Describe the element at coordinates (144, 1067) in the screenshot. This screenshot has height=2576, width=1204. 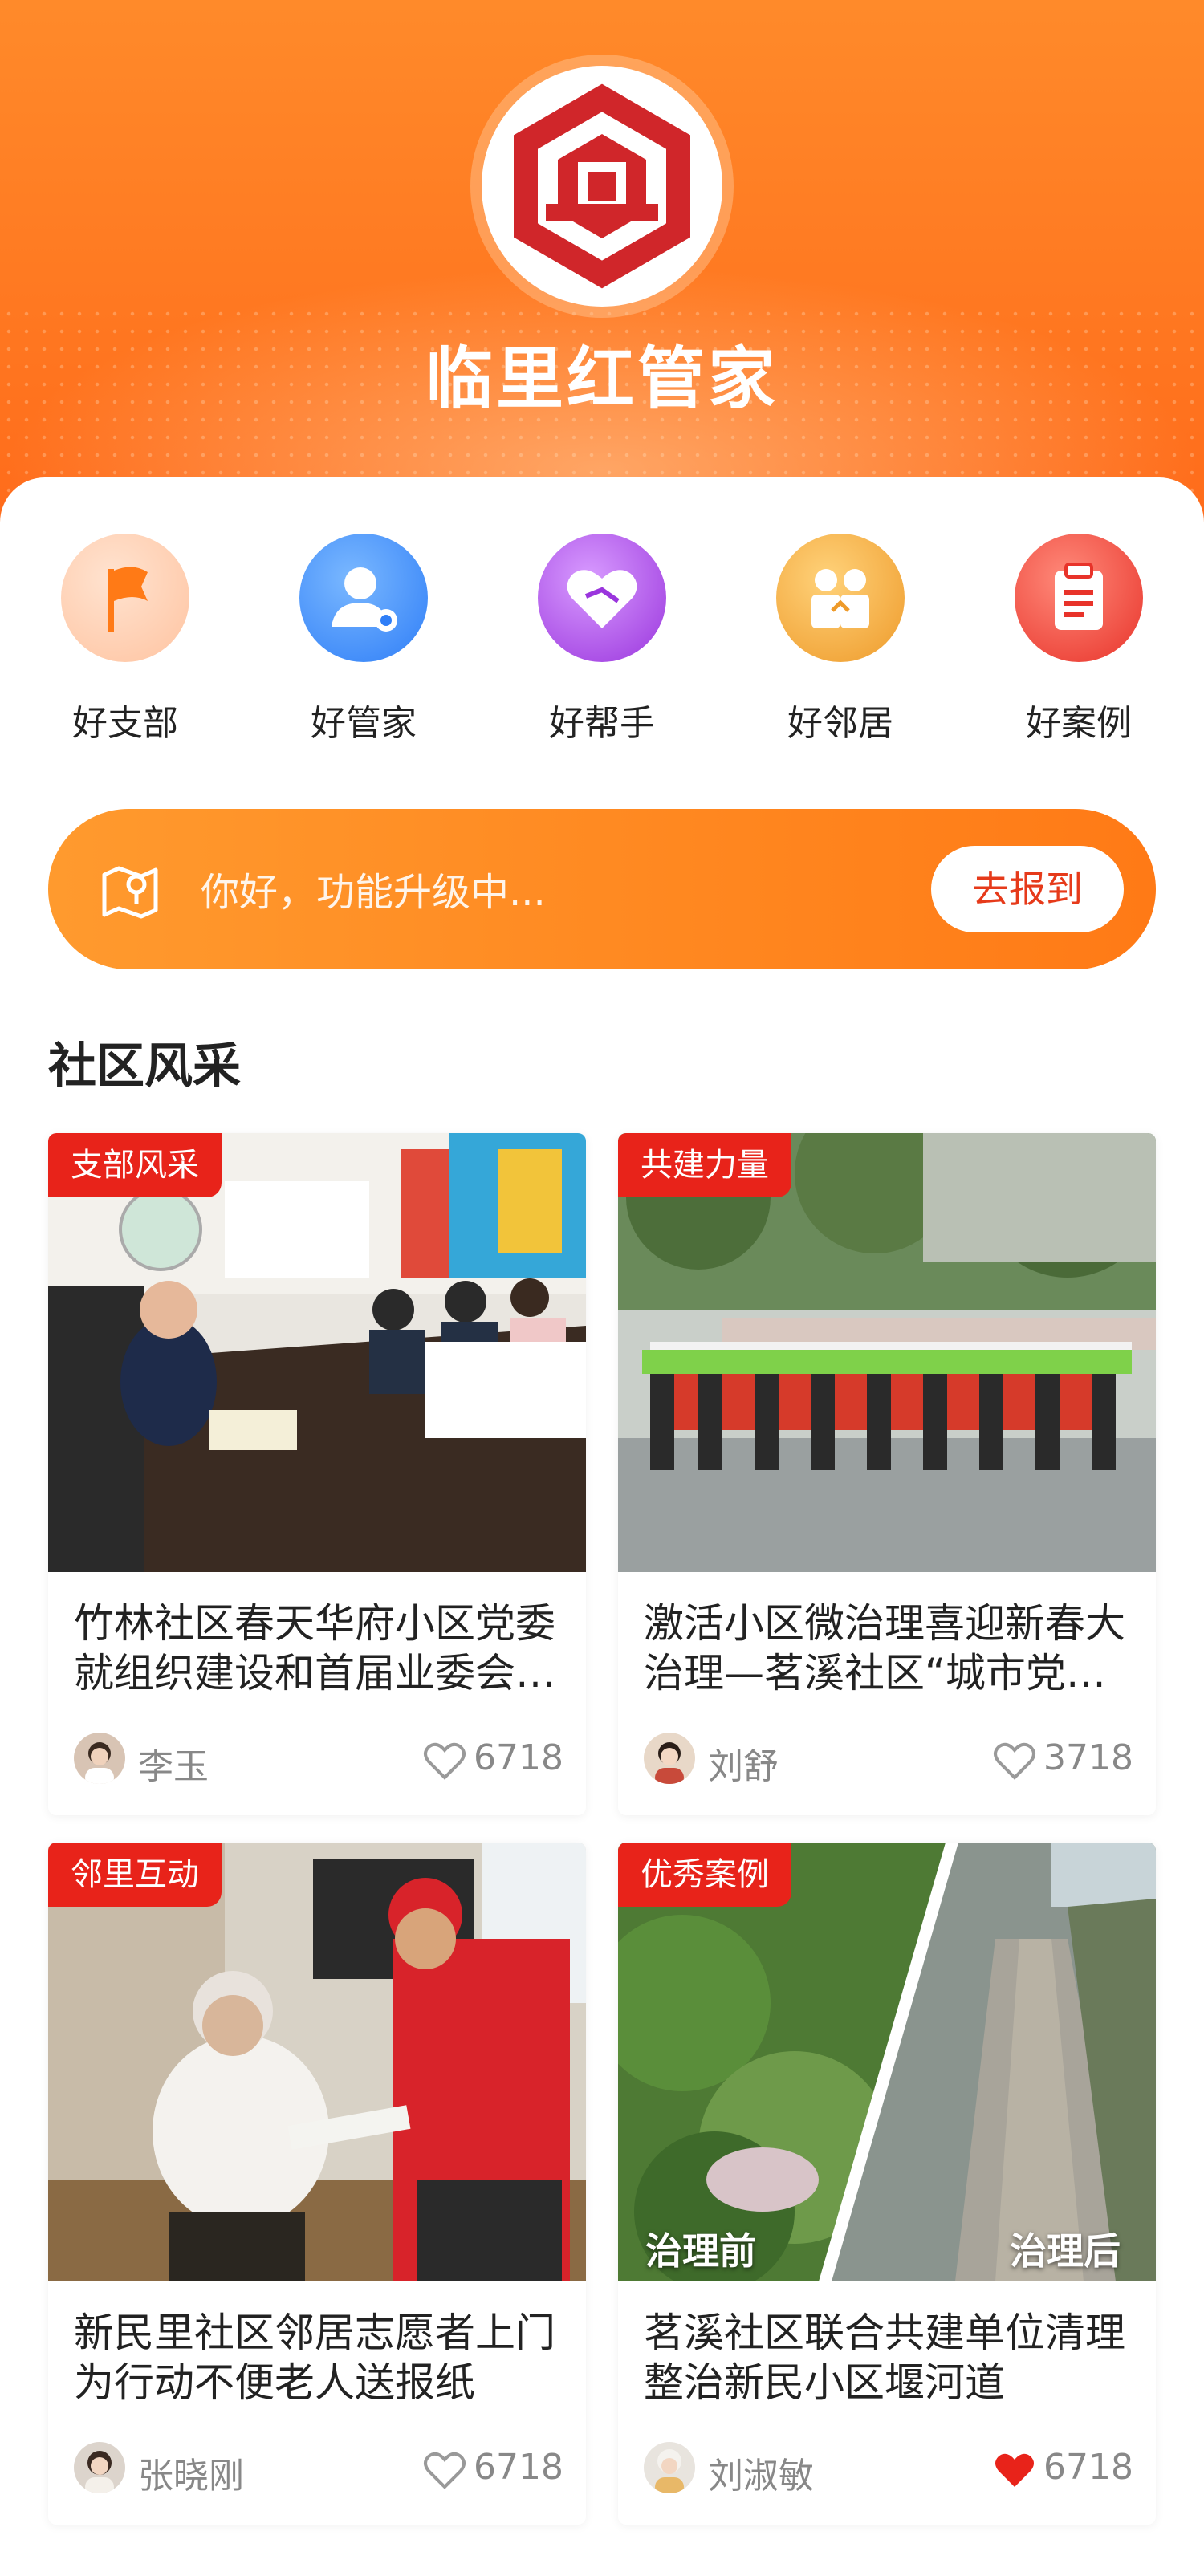
I see `section-title: 社区风采` at that location.